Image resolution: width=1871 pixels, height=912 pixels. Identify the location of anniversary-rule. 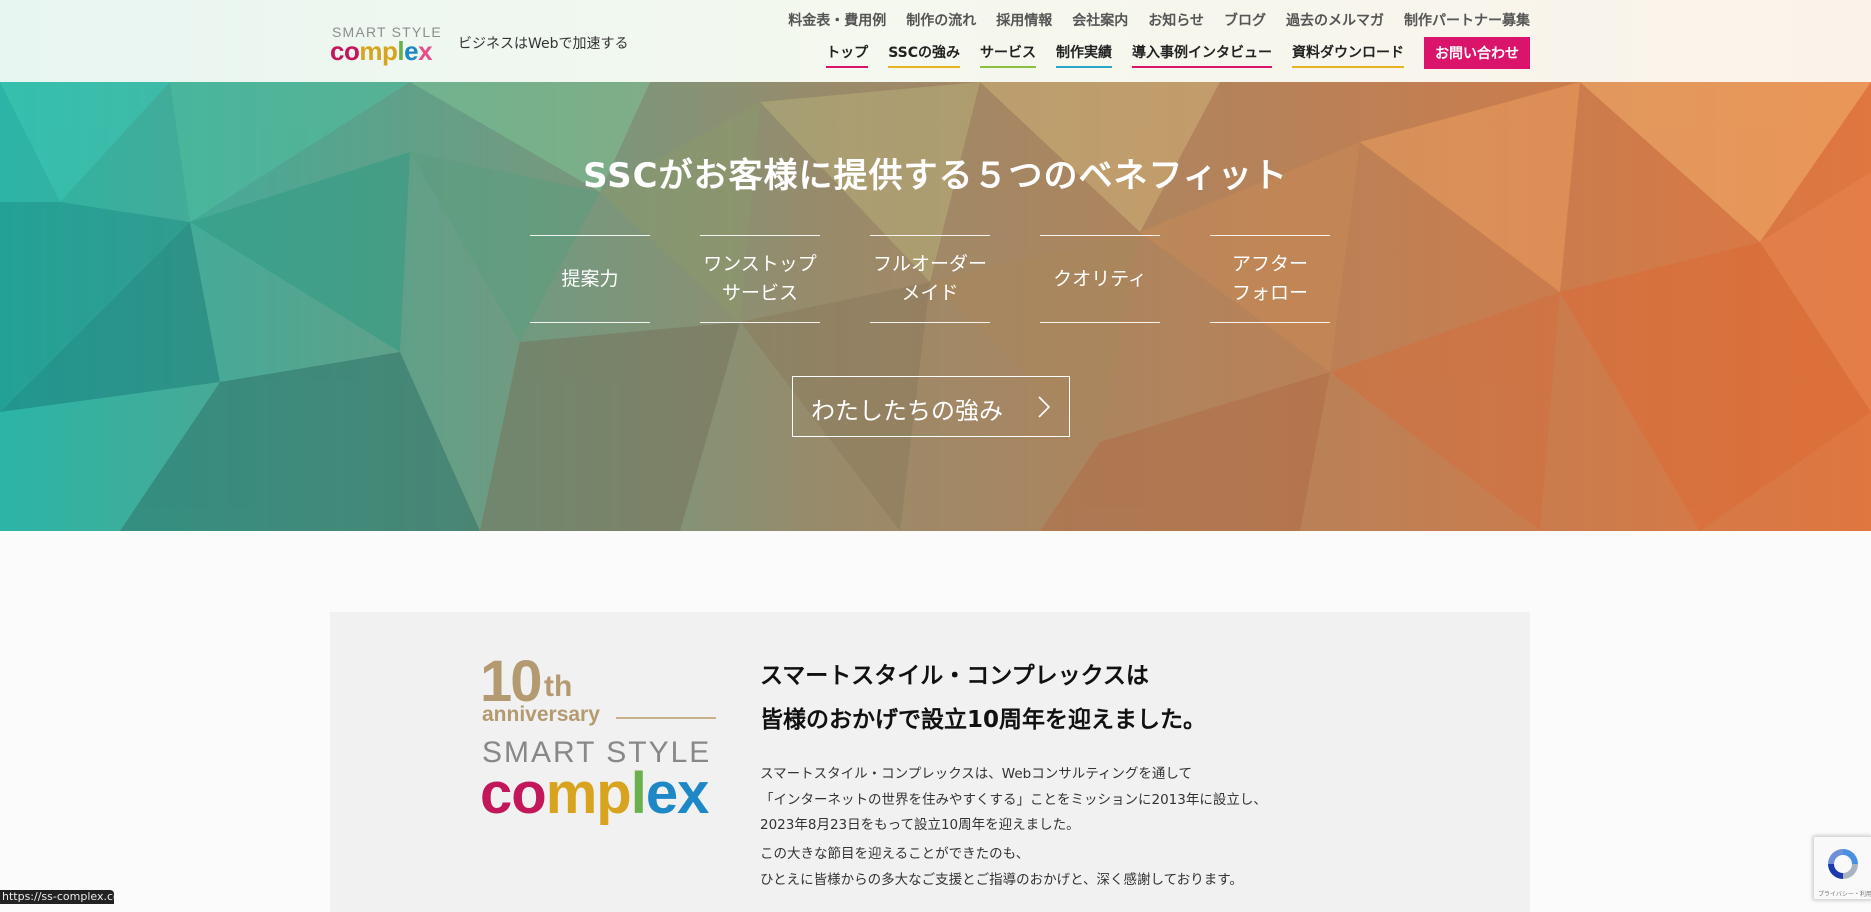
(666, 718).